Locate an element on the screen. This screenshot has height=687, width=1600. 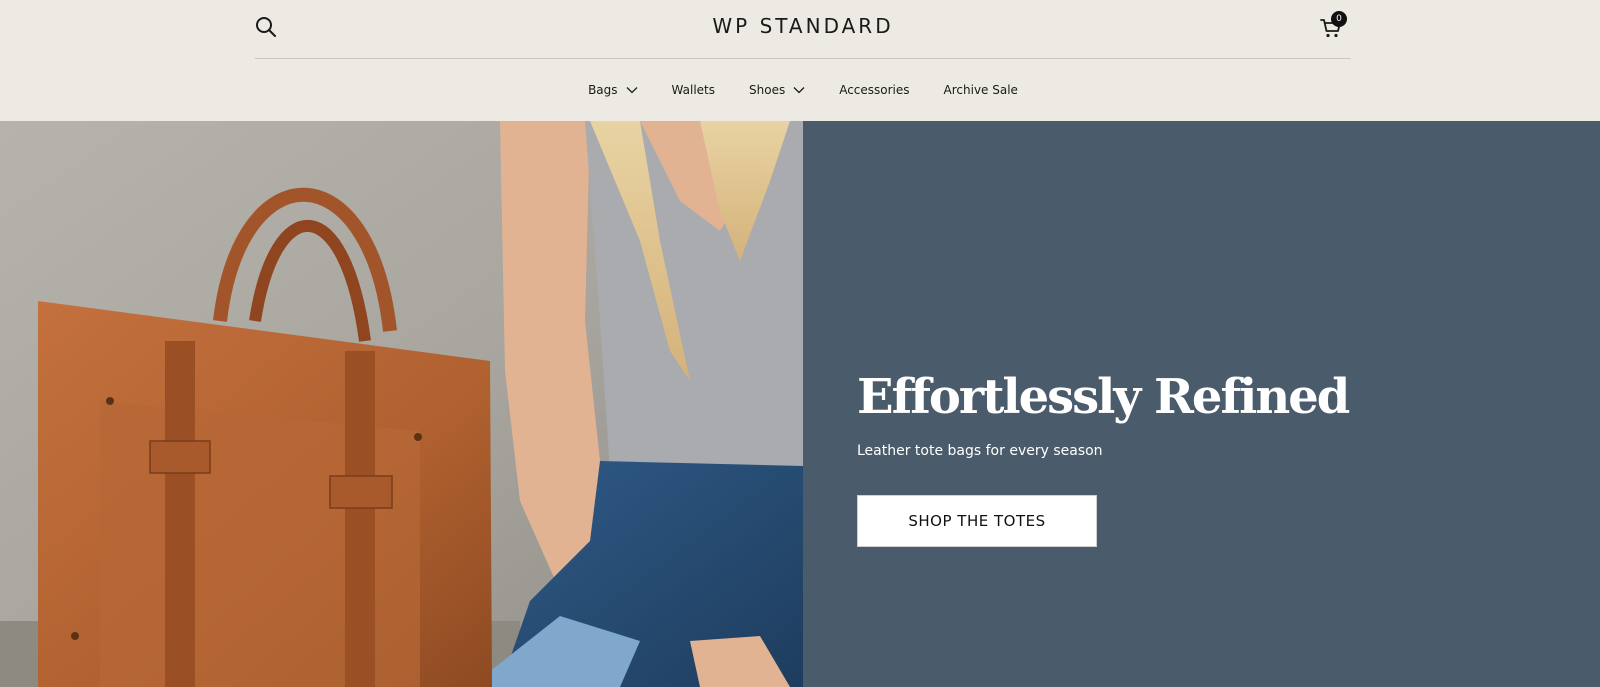
nav-item-label: Shoes is located at coordinates (767, 90).